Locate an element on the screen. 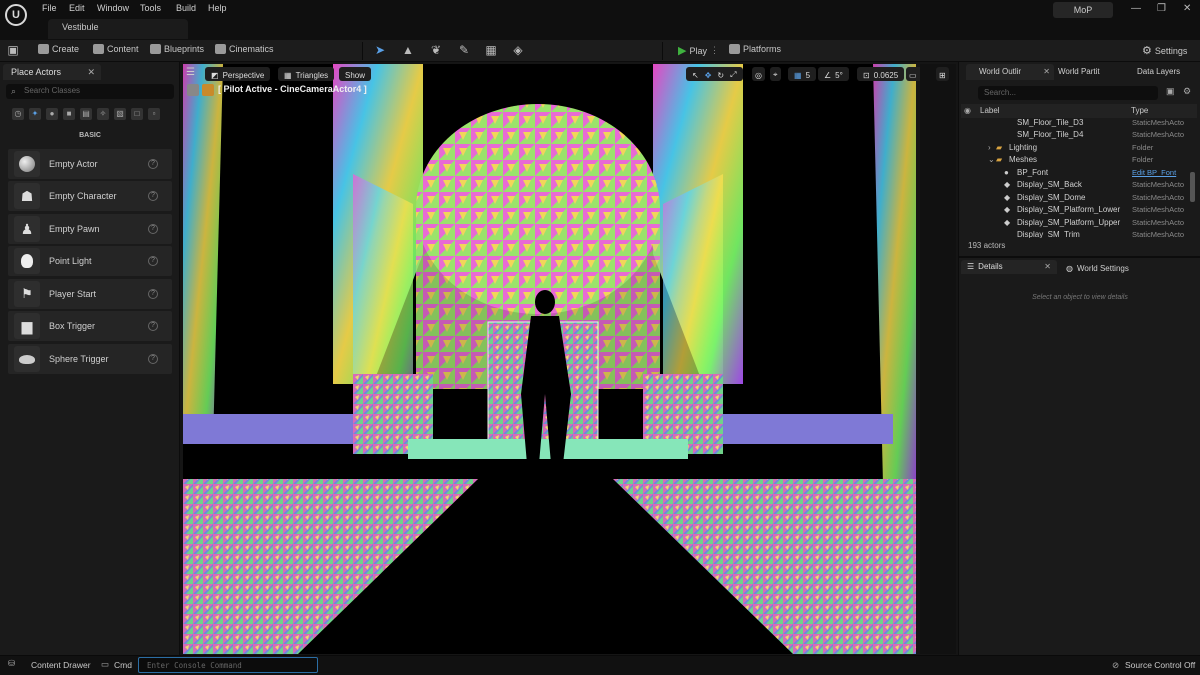 The image size is (1200, 675). menu-edit: Edit is located at coordinates (77, 8).